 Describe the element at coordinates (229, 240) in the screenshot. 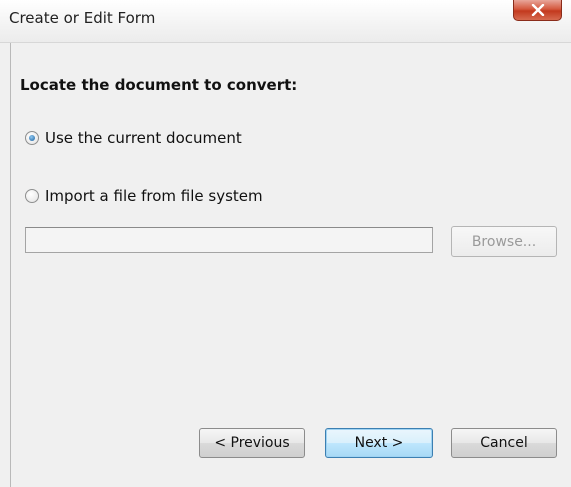

I see `file-path-input` at that location.